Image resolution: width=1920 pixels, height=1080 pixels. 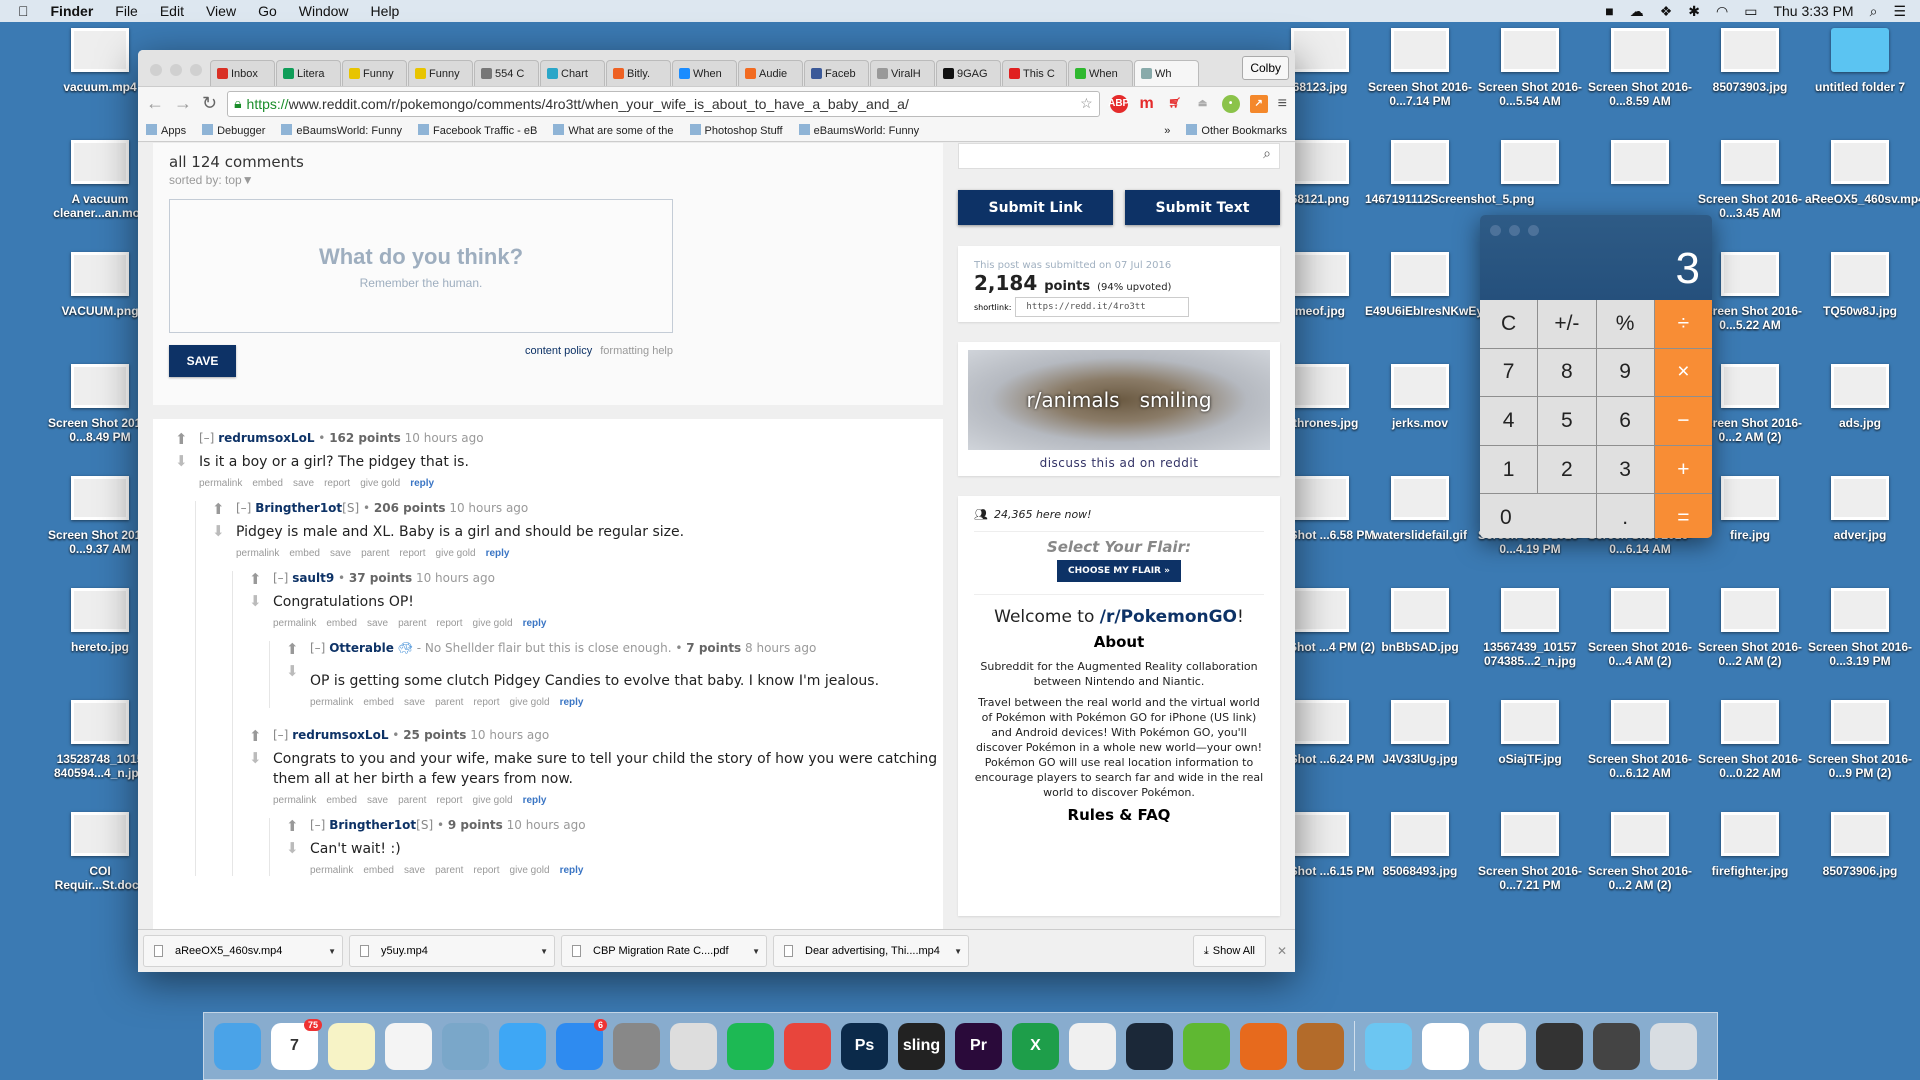 I want to click on desktop-icon: Screen Shot 2016-0...8.59 AM, so click(x=1640, y=68).